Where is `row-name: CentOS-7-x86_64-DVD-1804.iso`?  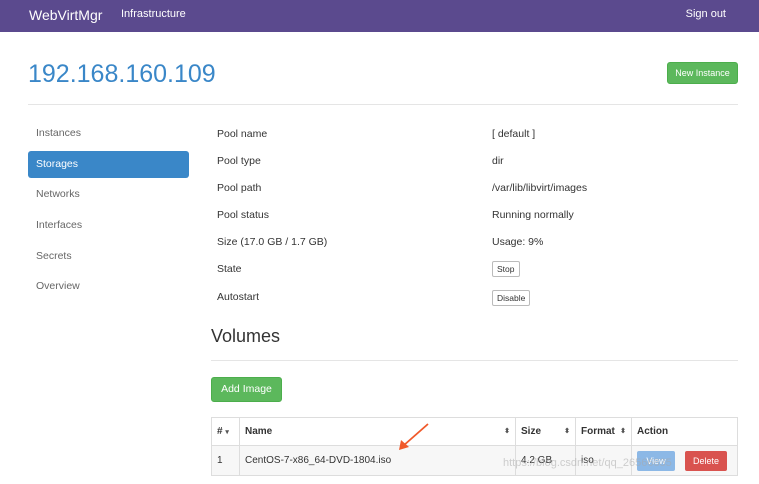 row-name: CentOS-7-x86_64-DVD-1804.iso is located at coordinates (377, 460).